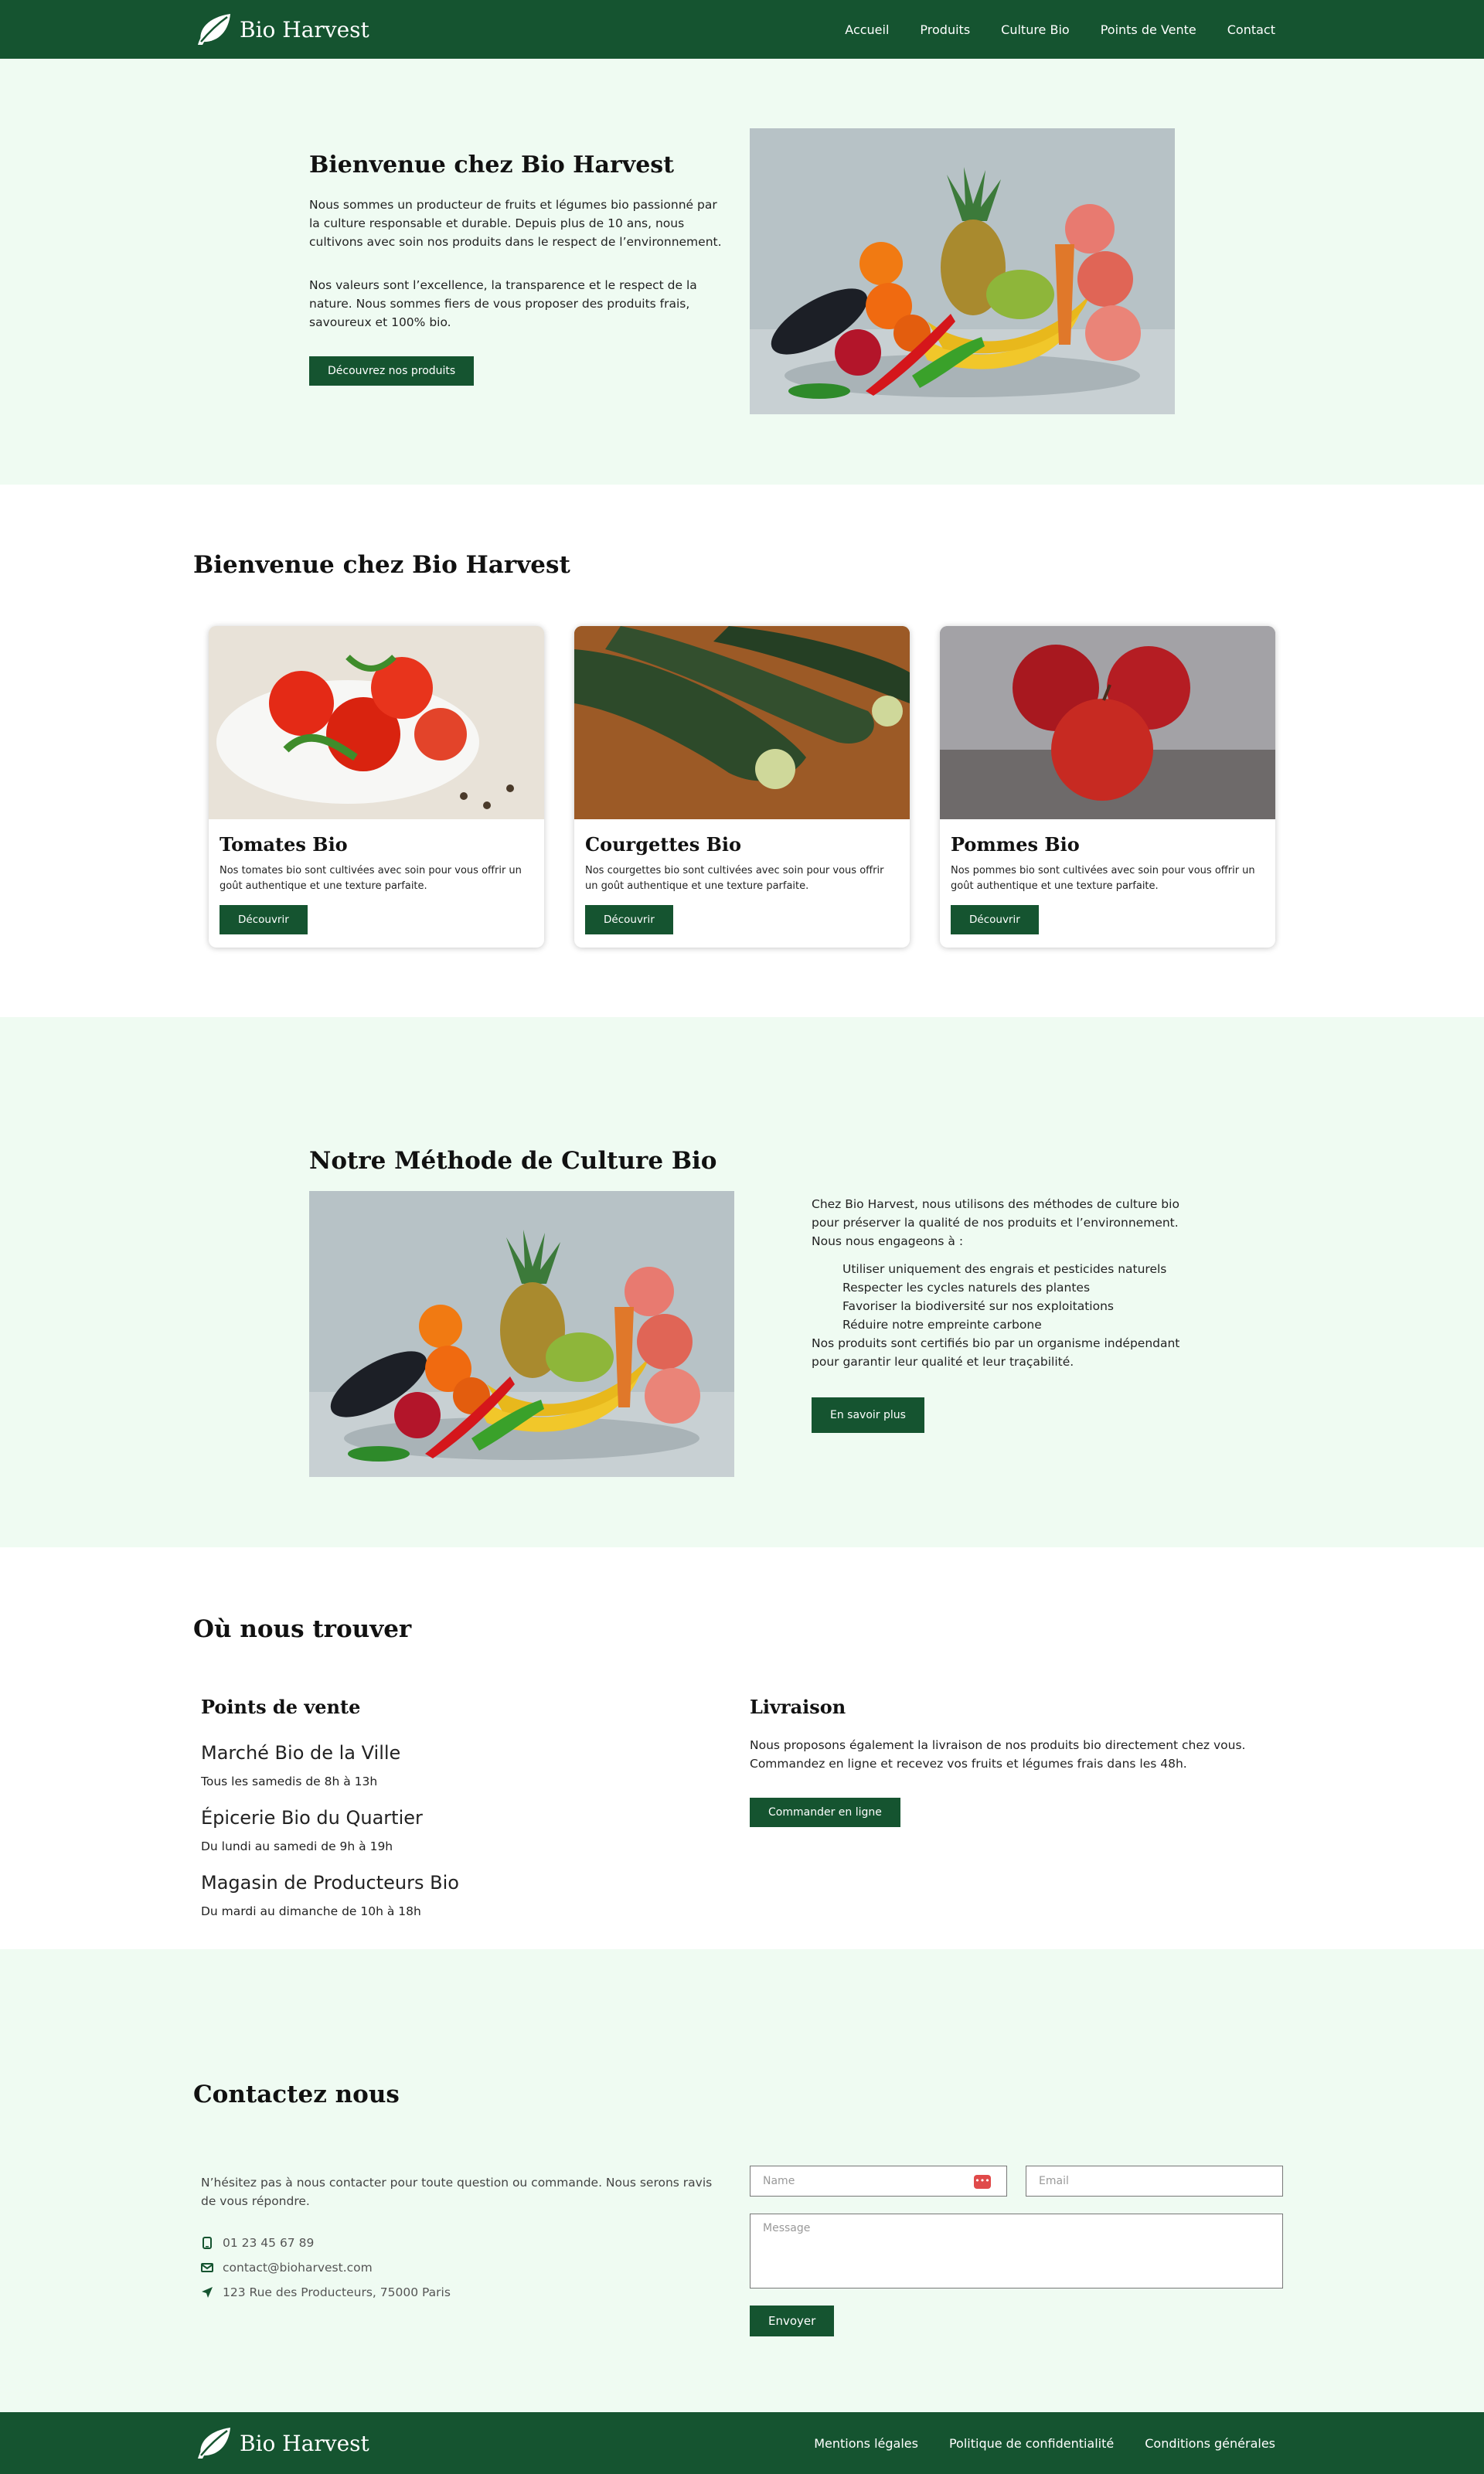 This screenshot has width=1484, height=2474. I want to click on contact-phone: 01 23 45 67 89, so click(257, 2243).